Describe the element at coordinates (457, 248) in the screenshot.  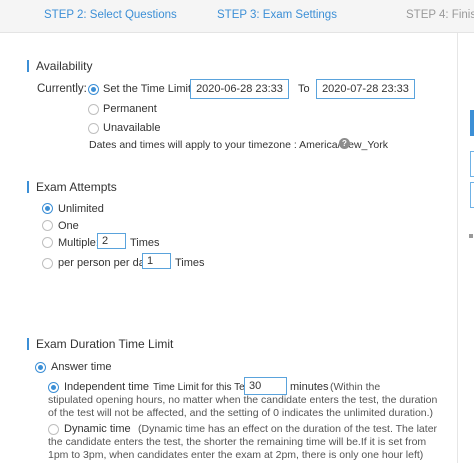
I see `right-panel-divider` at that location.